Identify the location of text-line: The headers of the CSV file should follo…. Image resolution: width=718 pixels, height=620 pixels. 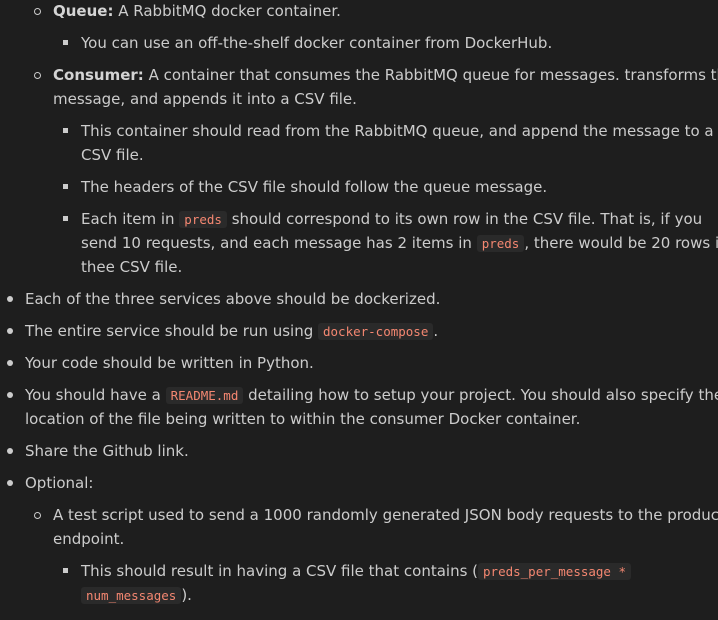
(314, 187).